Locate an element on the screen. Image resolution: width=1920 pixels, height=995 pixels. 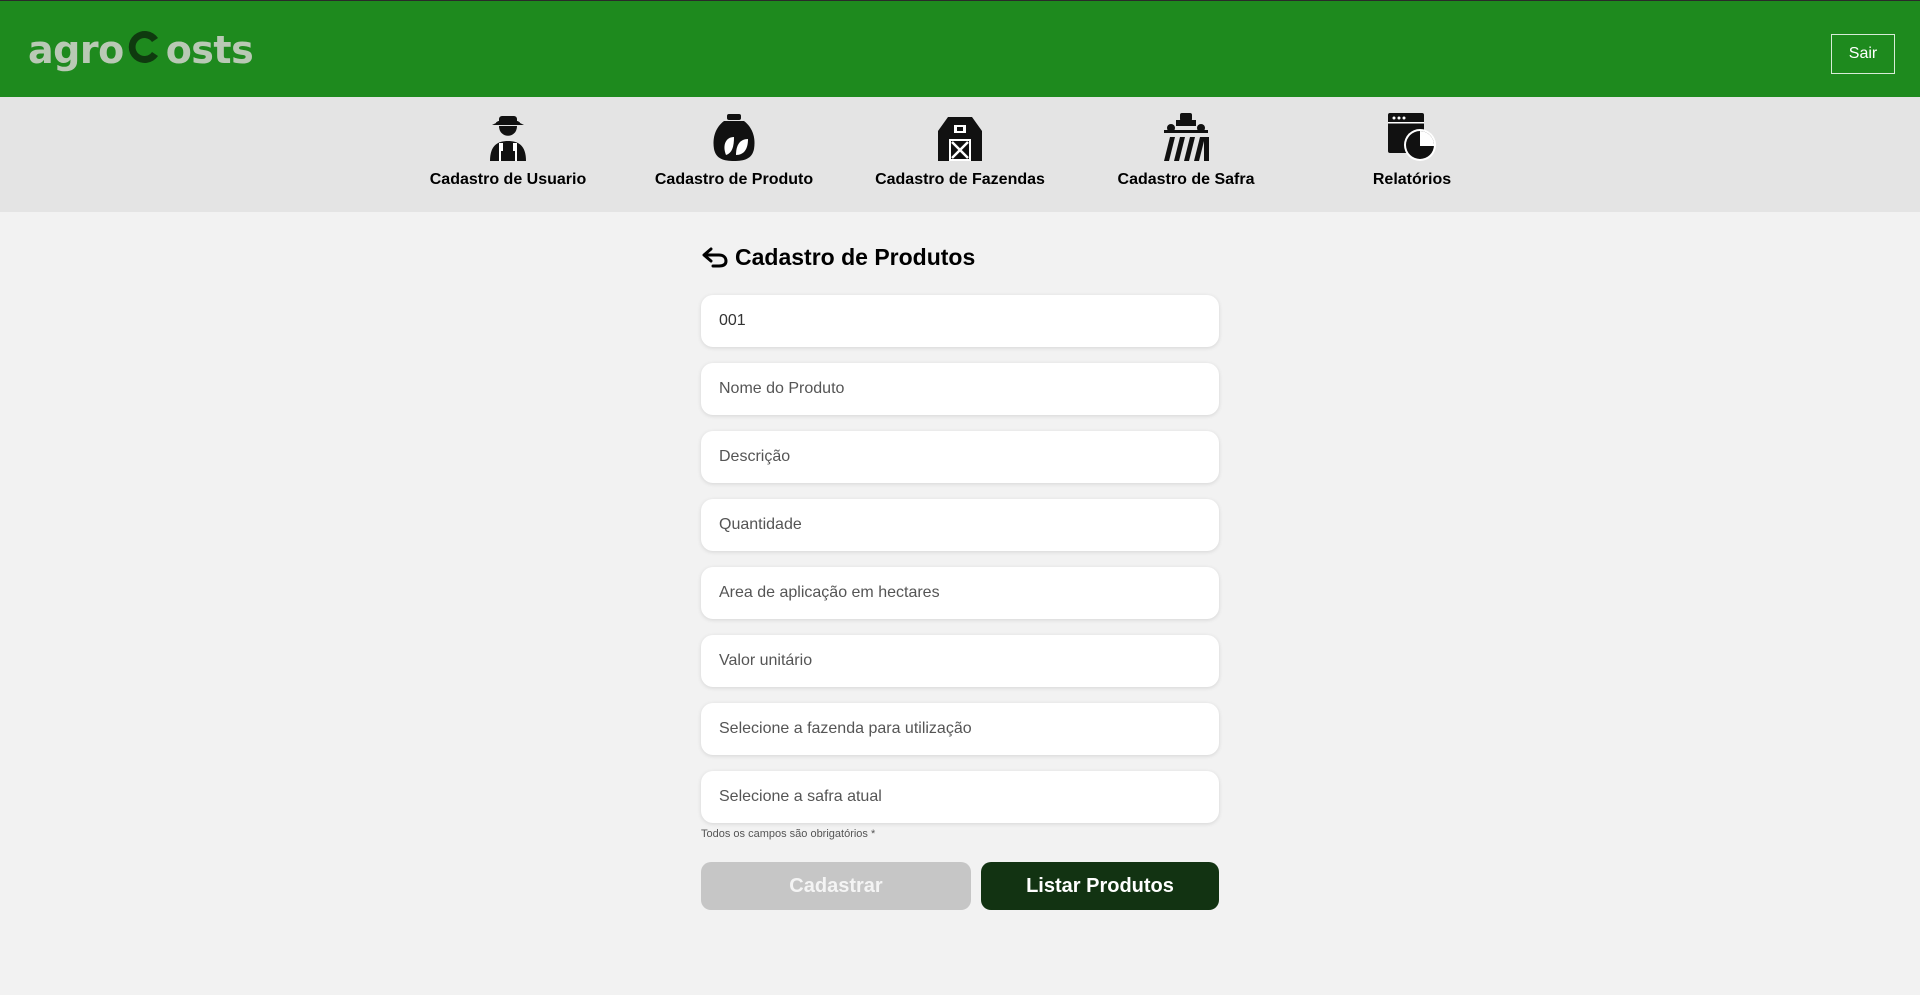
tractor-field-icon is located at coordinates (1186, 137).